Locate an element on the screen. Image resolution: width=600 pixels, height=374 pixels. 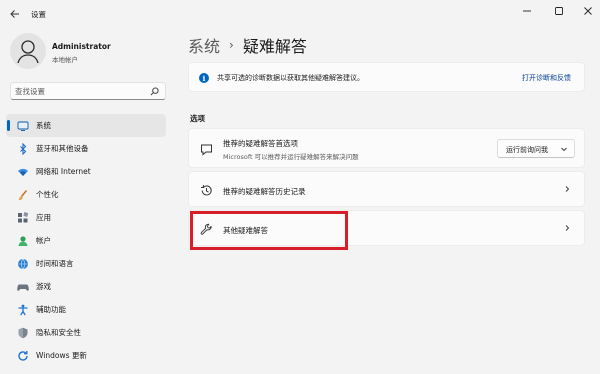
close-button is located at coordinates (586, 11).